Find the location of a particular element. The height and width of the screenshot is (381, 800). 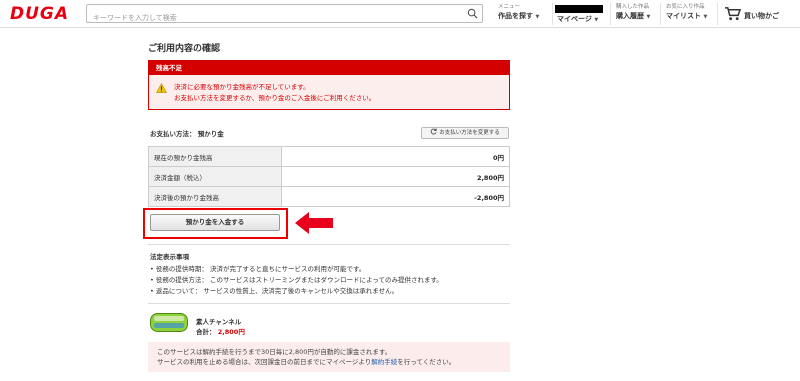

nav-browse-label: 作品を探す is located at coordinates (515, 16).